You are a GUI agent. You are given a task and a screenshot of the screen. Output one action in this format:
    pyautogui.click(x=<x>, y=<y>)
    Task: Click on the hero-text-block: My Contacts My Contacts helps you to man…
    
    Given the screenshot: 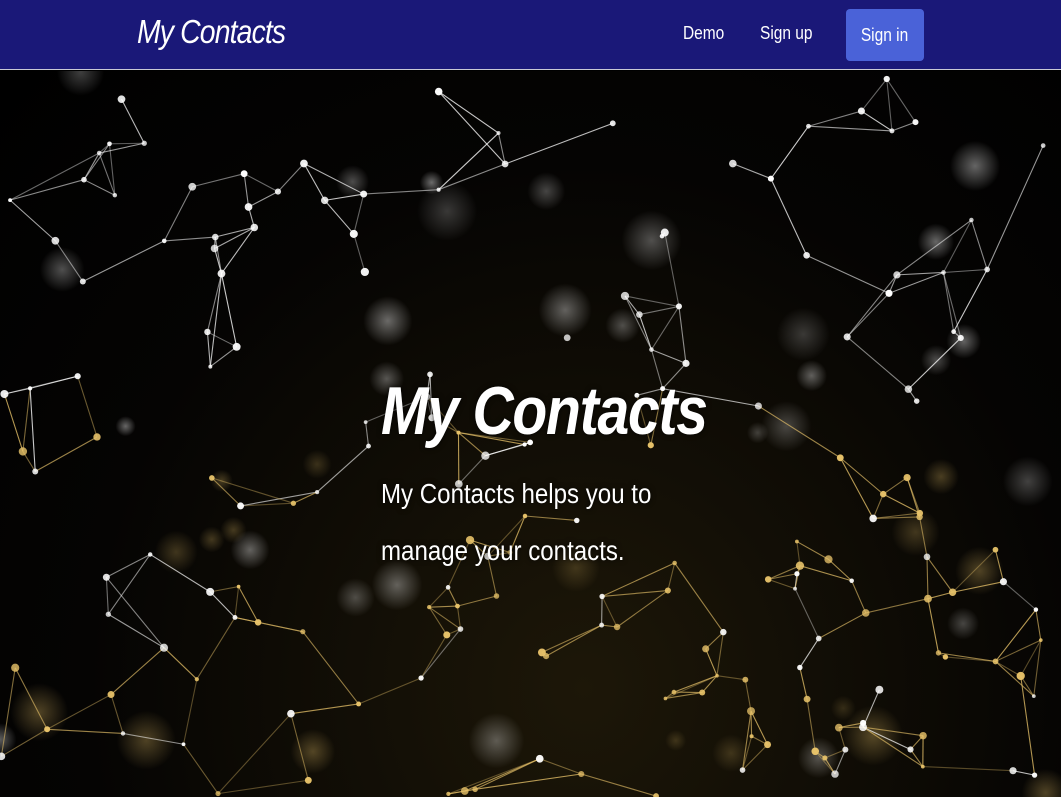 What is the action you would take?
    pyautogui.click(x=546, y=475)
    